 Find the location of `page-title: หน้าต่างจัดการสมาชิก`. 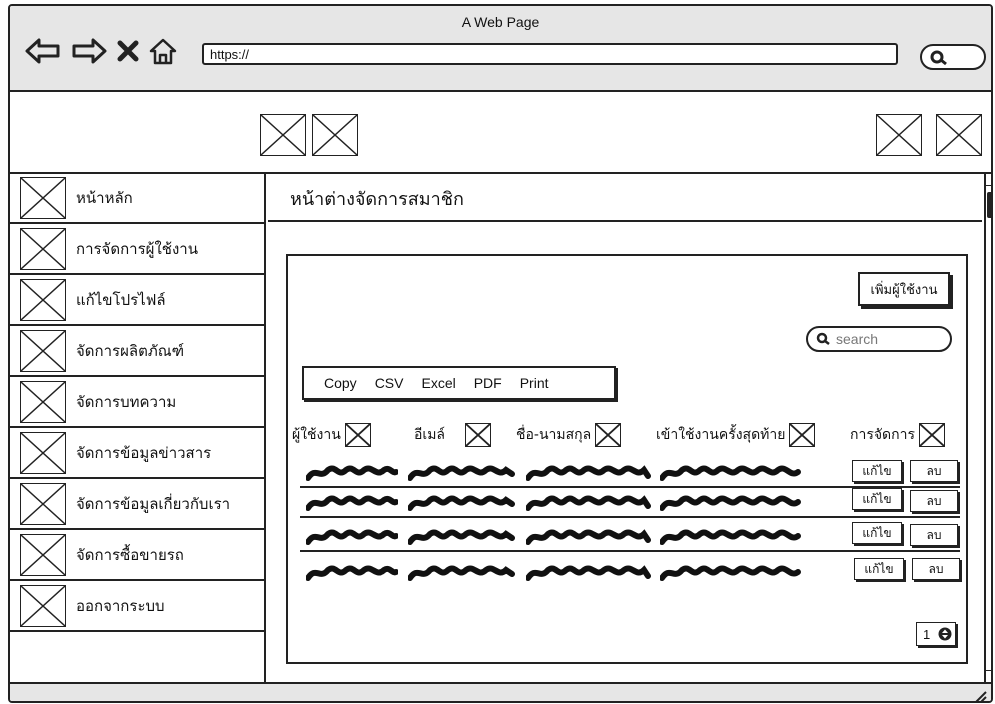

page-title: หน้าต่างจัดการสมาชิก is located at coordinates (625, 198).